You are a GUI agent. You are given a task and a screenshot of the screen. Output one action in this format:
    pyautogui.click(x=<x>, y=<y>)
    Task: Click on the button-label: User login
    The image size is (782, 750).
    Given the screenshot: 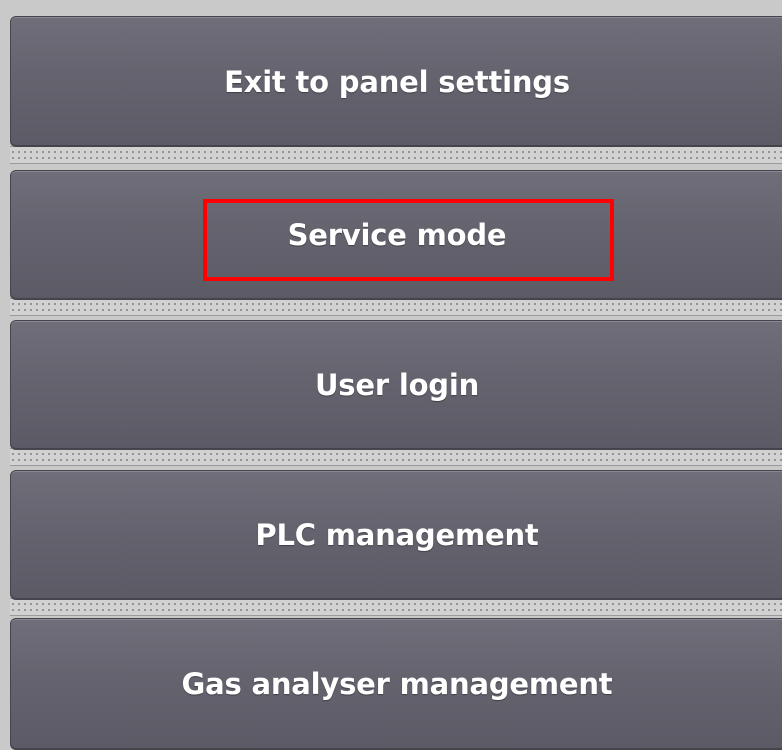 What is the action you would take?
    pyautogui.click(x=397, y=385)
    